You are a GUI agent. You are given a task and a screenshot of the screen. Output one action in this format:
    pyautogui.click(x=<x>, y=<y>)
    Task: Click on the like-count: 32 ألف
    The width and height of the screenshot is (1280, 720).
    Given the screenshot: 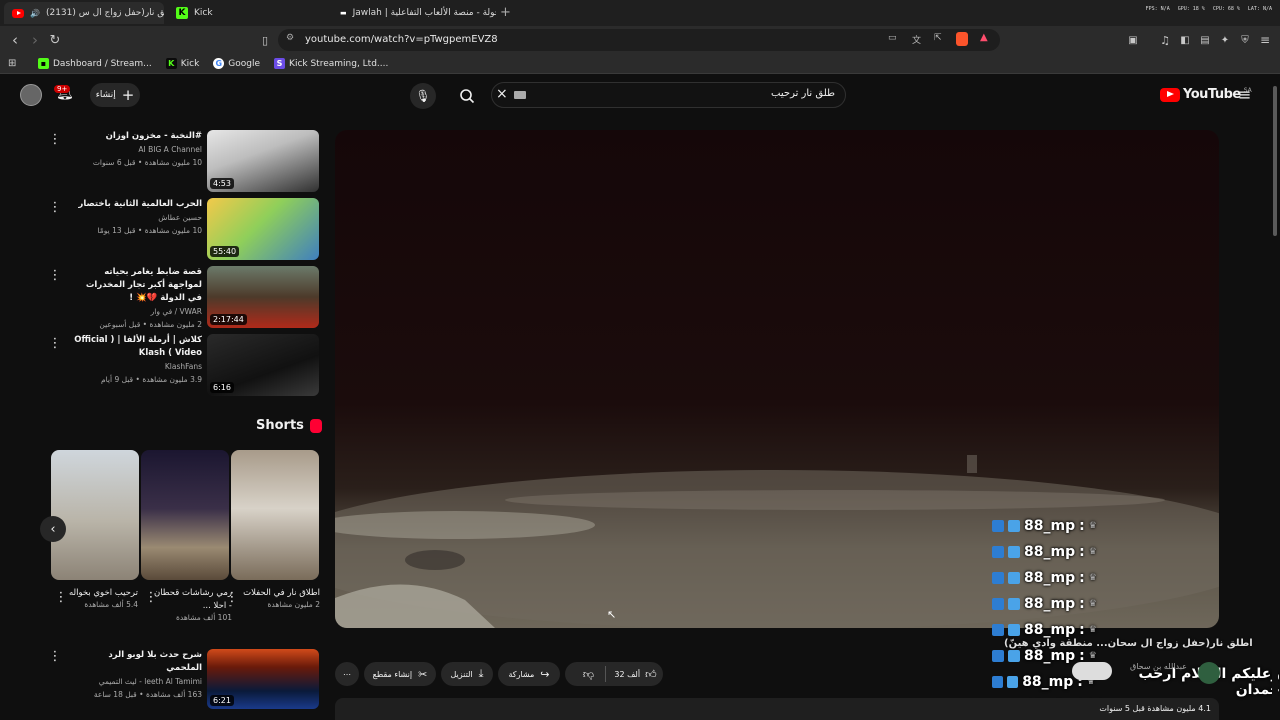 What is the action you would take?
    pyautogui.click(x=627, y=674)
    